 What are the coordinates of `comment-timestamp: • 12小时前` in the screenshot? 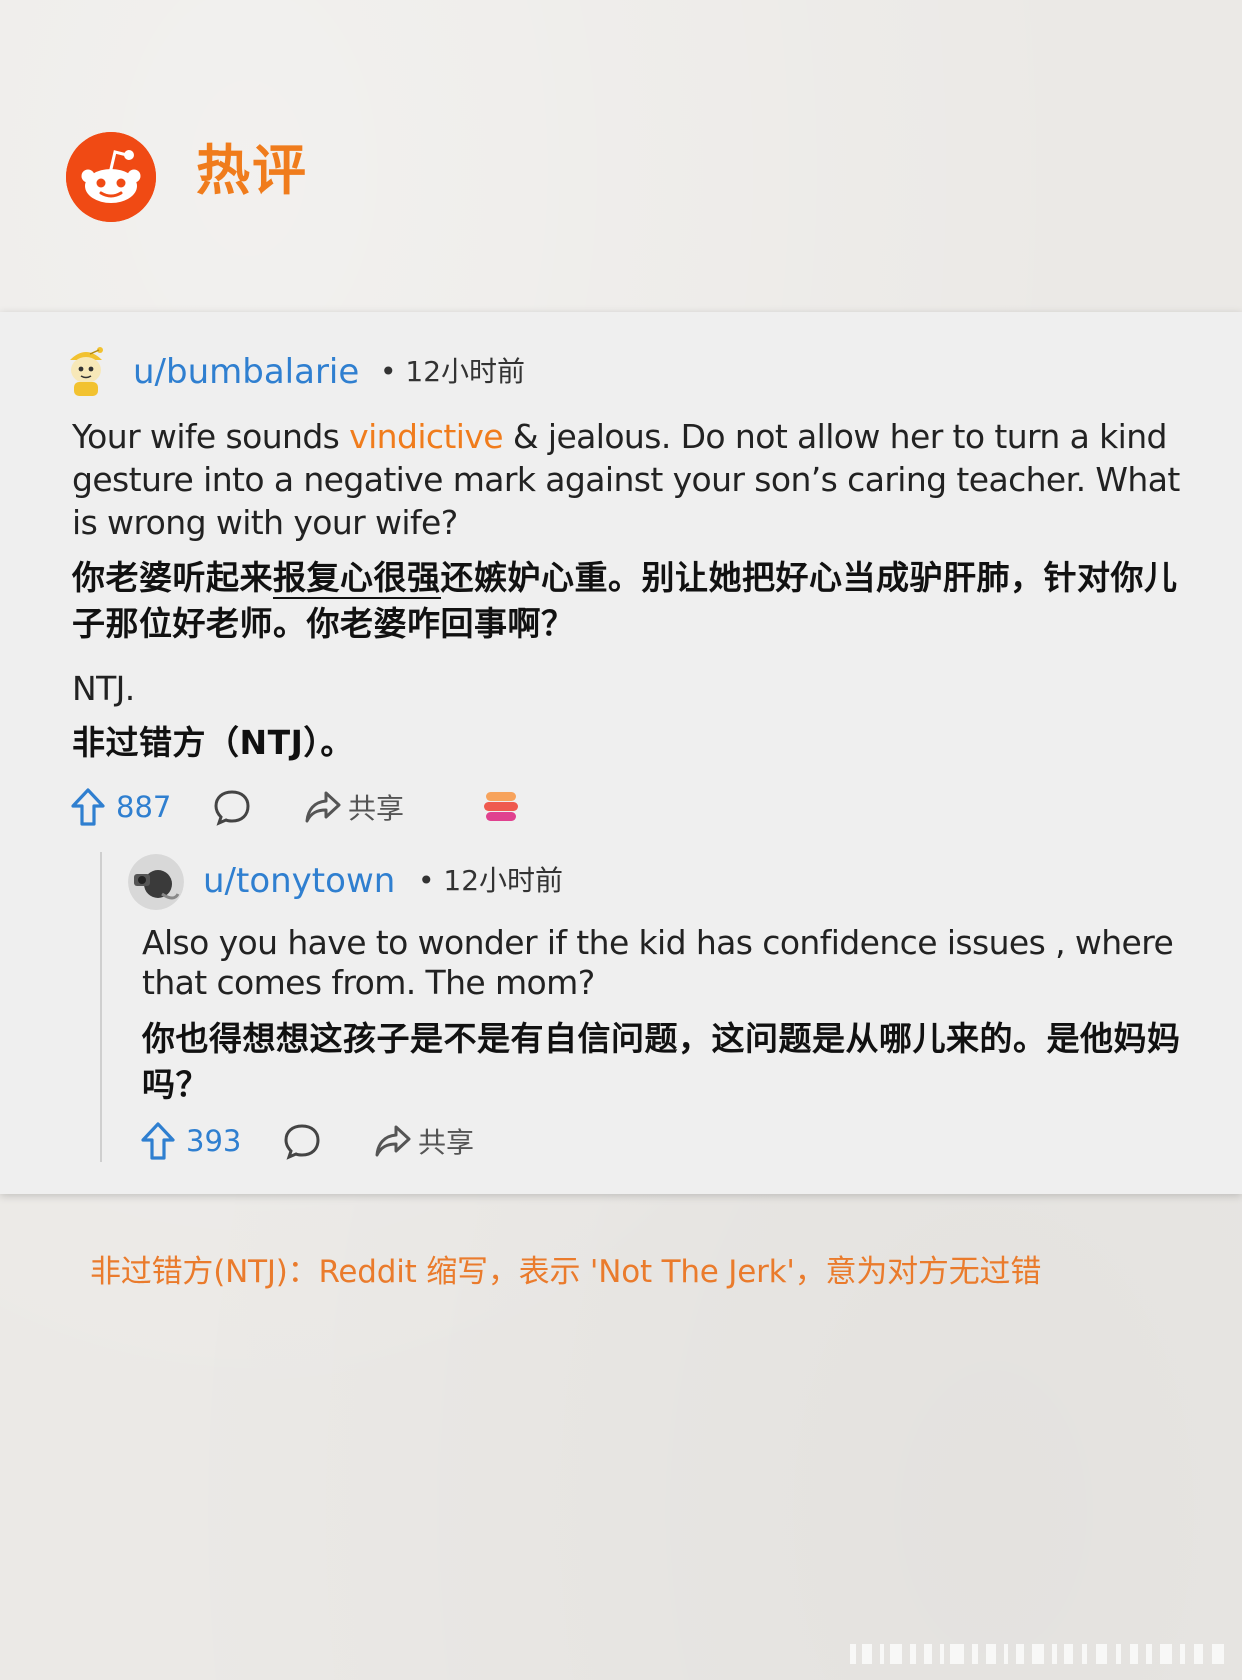 It's located at (453, 371).